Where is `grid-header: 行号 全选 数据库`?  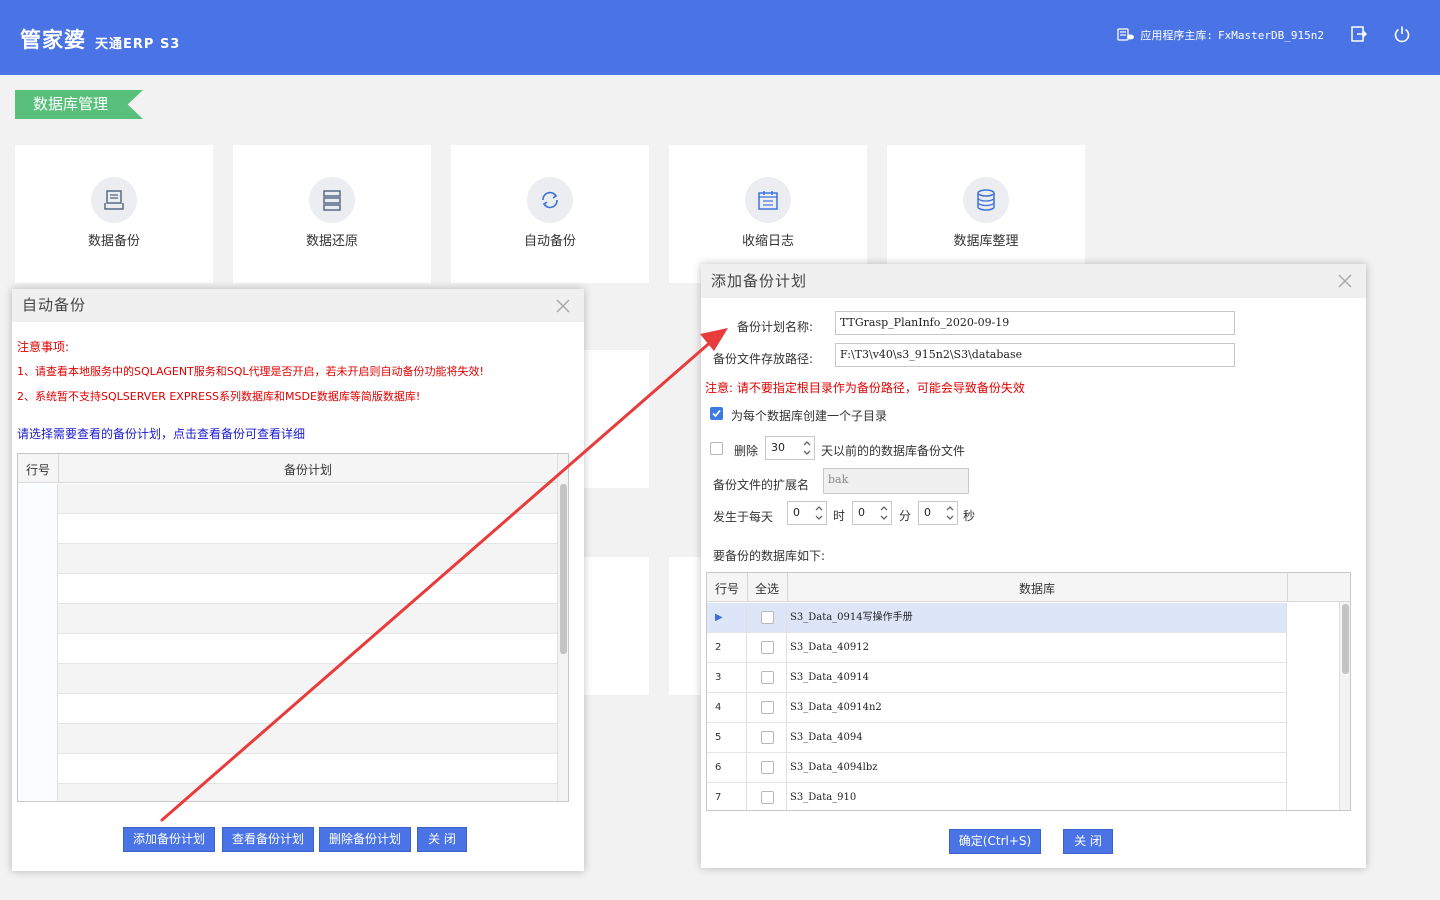 grid-header: 行号 全选 数据库 is located at coordinates (1028, 587).